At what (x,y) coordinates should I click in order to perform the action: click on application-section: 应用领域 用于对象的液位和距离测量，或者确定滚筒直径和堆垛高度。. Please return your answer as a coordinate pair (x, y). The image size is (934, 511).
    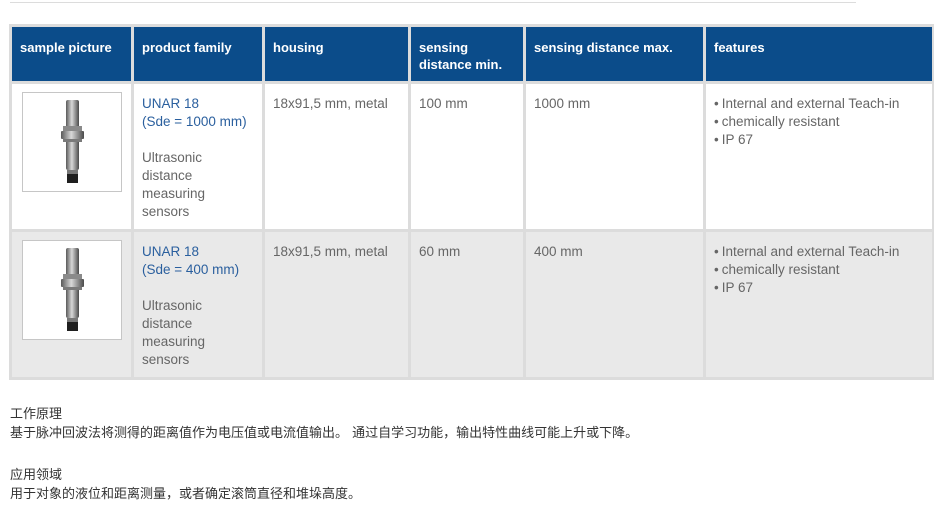
    Looking at the image, I should click on (185, 485).